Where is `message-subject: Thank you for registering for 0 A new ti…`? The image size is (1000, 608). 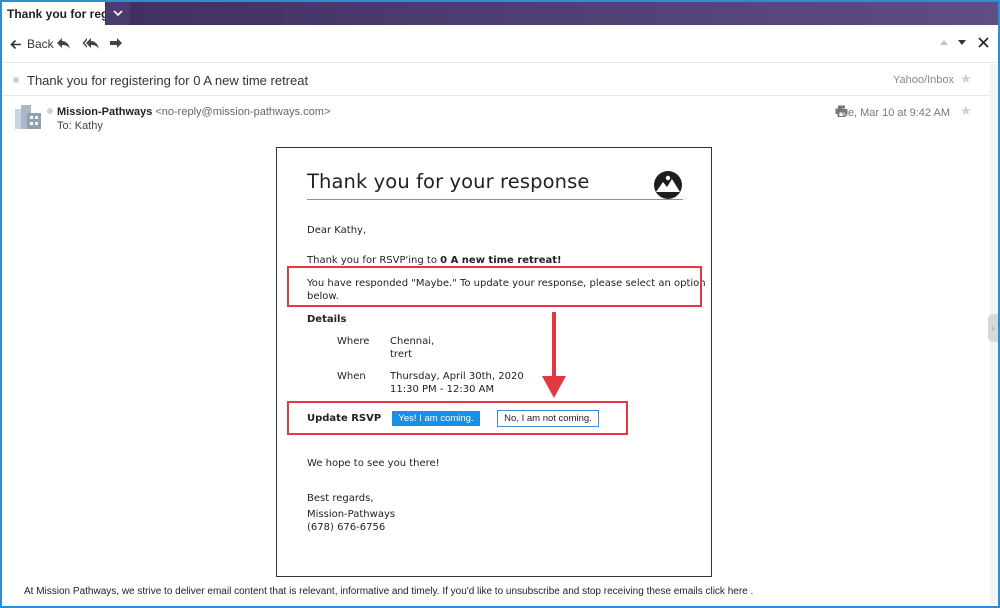
message-subject: Thank you for registering for 0 A new ti… is located at coordinates (168, 80).